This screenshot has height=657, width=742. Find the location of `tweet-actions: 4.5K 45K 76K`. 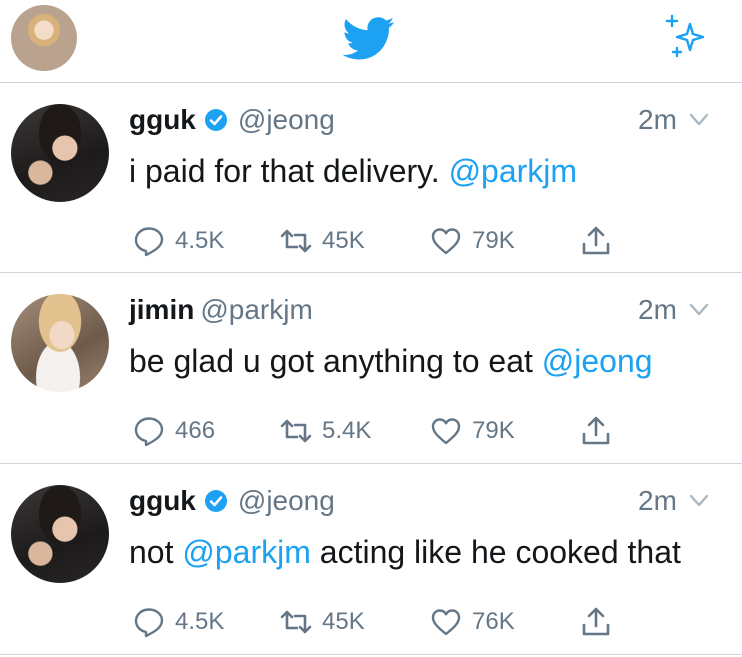

tweet-actions: 4.5K 45K 76K is located at coordinates (371, 622).